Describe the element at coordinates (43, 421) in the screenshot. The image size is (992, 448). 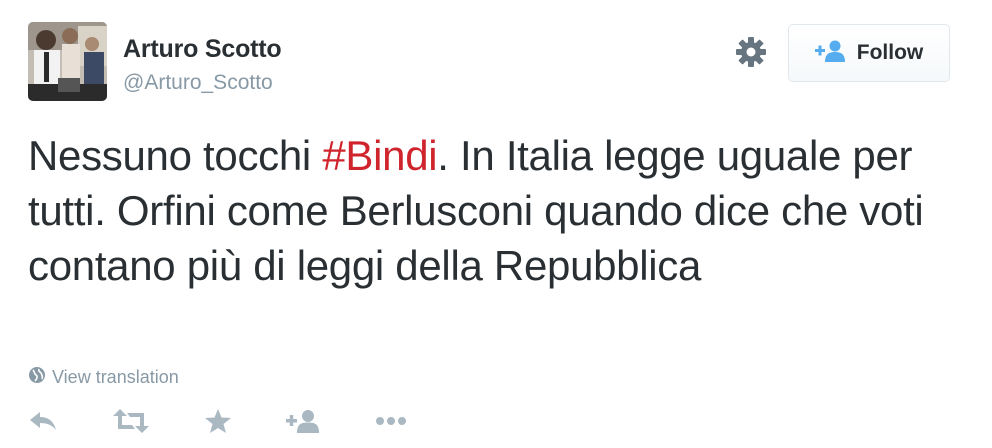
I see `reply-icon` at that location.